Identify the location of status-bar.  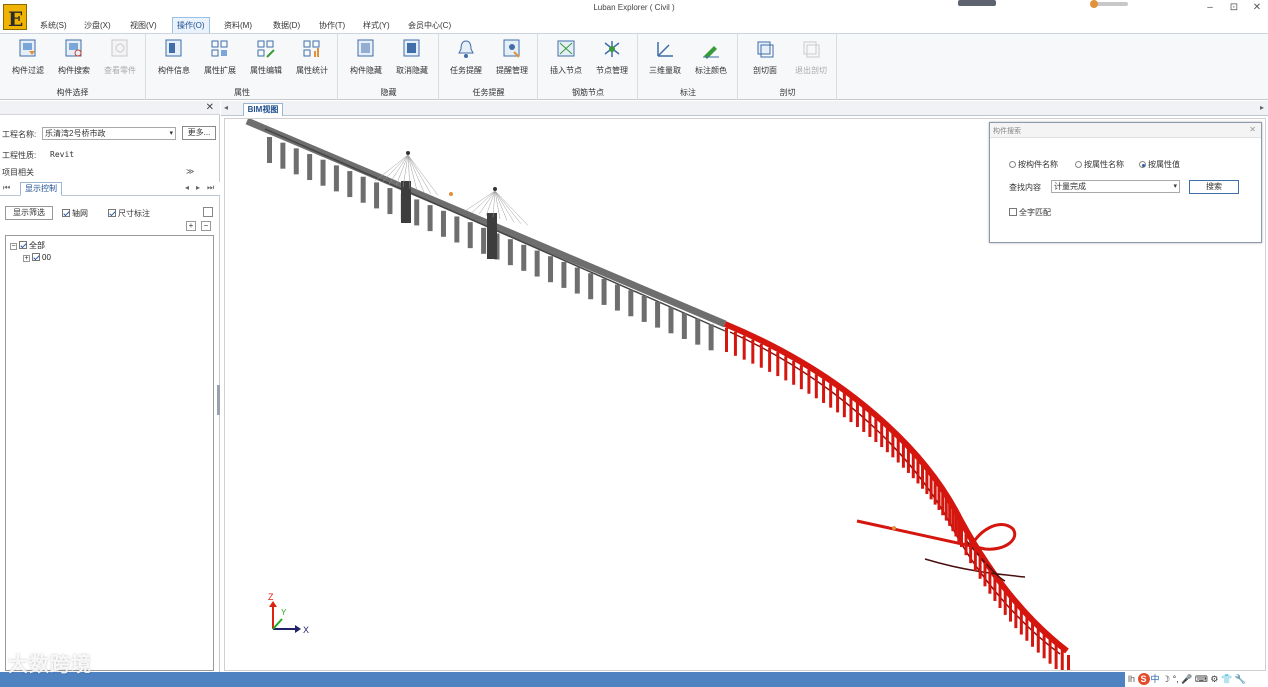
(634, 679).